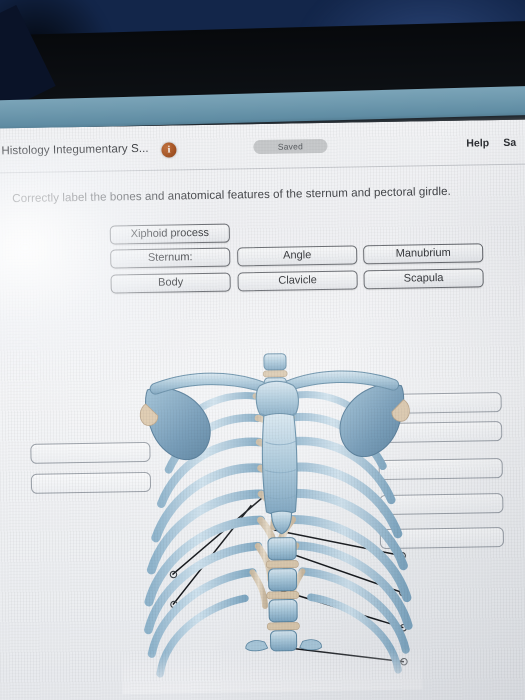 This screenshot has height=700, width=525. Describe the element at coordinates (477, 143) in the screenshot. I see `help-link: Help` at that location.